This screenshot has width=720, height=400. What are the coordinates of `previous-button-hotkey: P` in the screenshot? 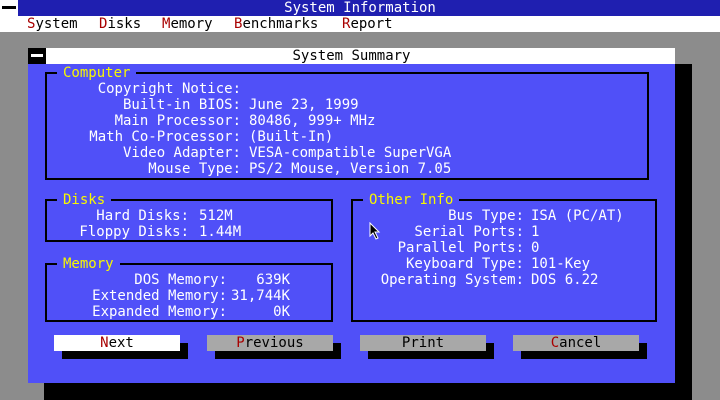 It's located at (240, 343).